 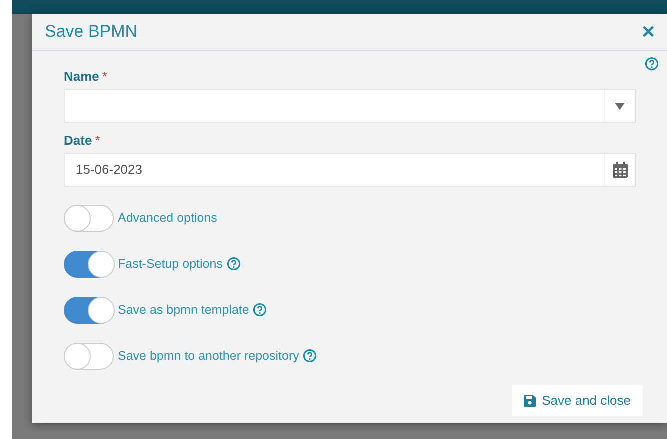 I want to click on calendar-icon, so click(x=620, y=170).